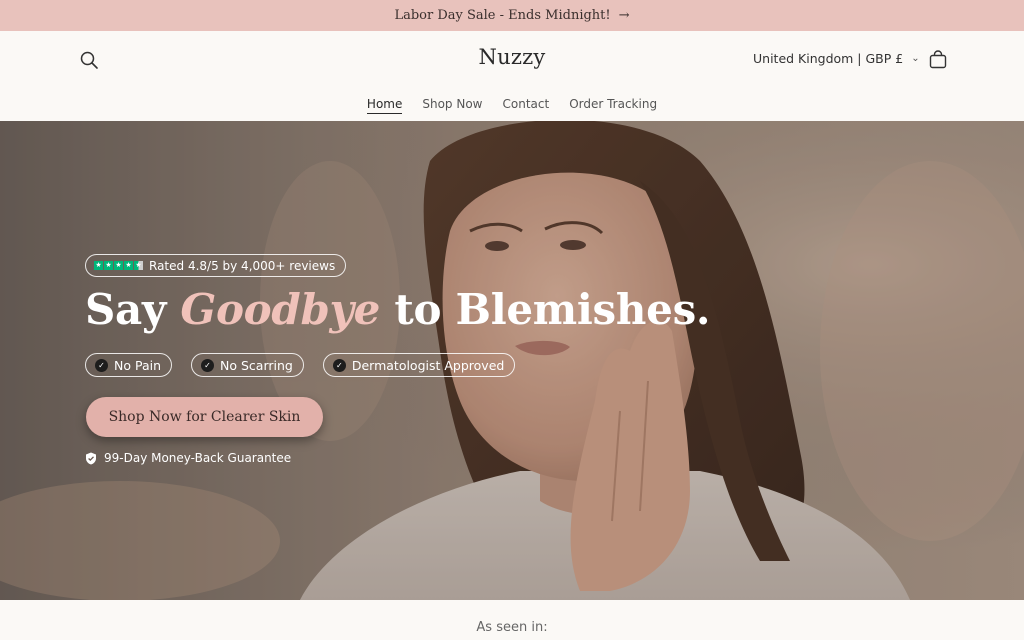  What do you see at coordinates (828, 58) in the screenshot?
I see `locale-label: United Kingdom | GBP £` at bounding box center [828, 58].